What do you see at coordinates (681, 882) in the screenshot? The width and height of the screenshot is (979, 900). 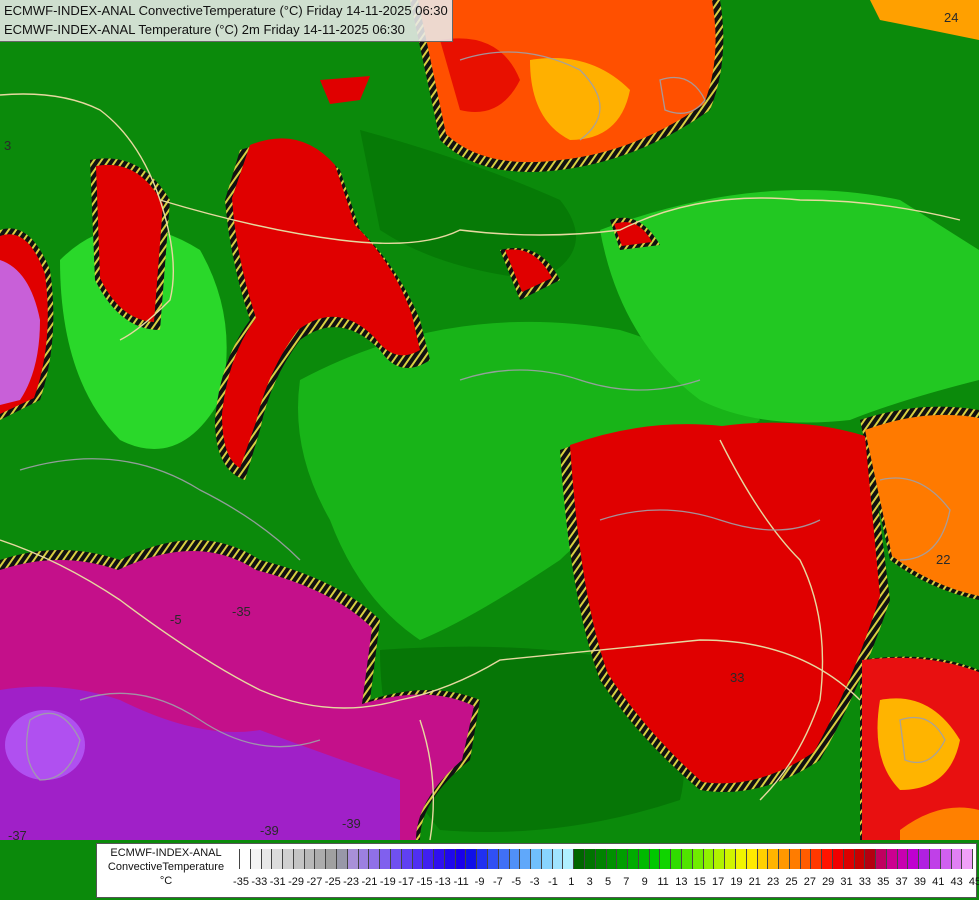 I see `legend-tick-label: 13` at bounding box center [681, 882].